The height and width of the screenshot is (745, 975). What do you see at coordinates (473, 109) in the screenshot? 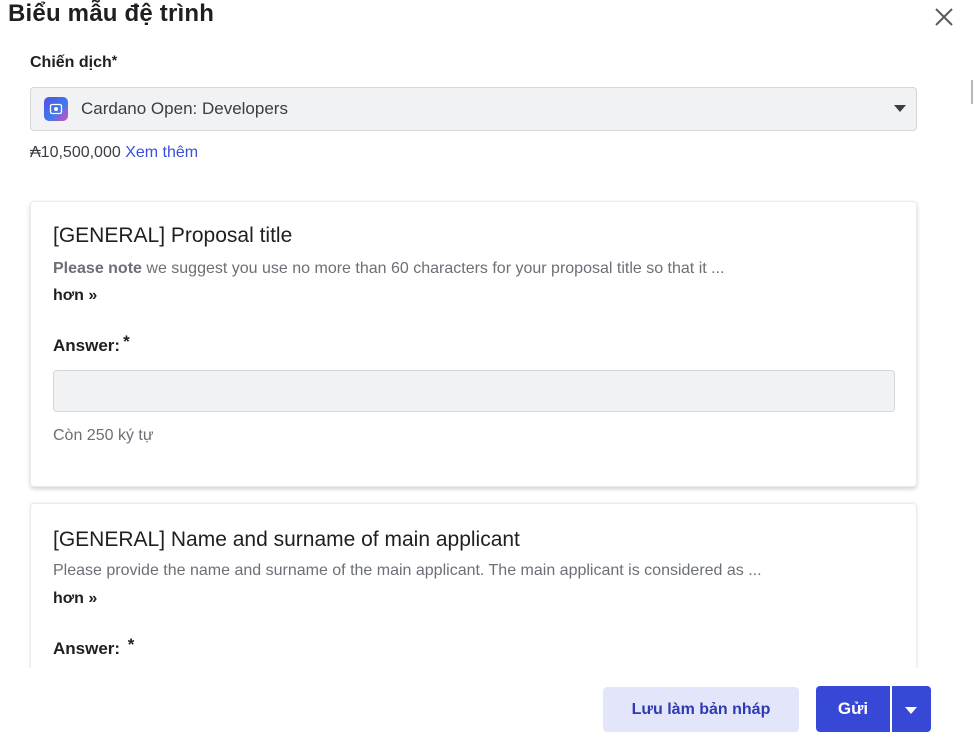
I see `campaign-select: Cardano Open: Developers` at bounding box center [473, 109].